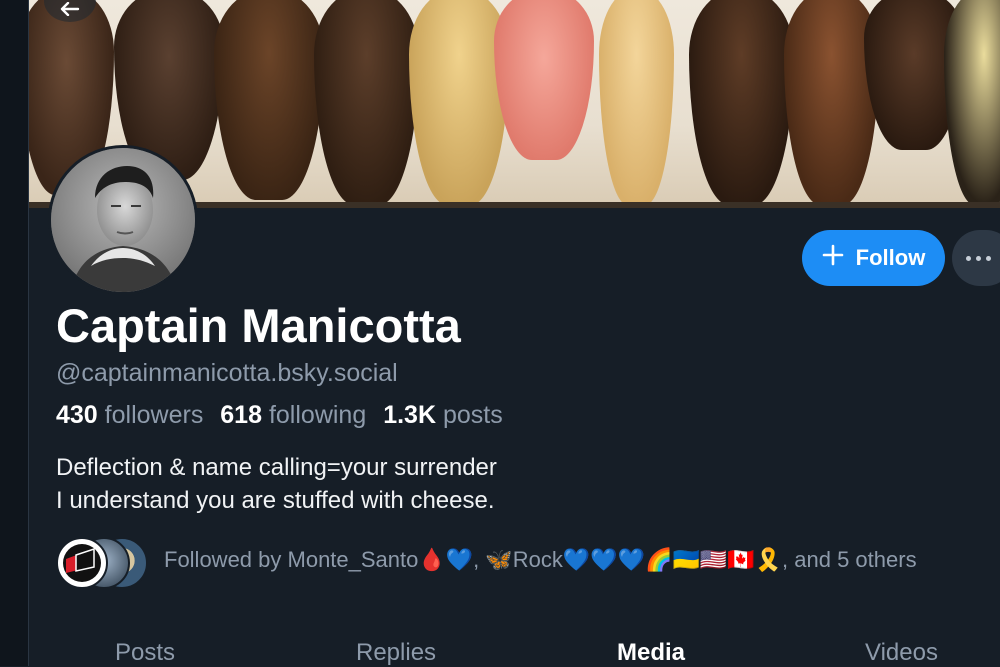  Describe the element at coordinates (241, 415) in the screenshot. I see `following-count: 618` at that location.